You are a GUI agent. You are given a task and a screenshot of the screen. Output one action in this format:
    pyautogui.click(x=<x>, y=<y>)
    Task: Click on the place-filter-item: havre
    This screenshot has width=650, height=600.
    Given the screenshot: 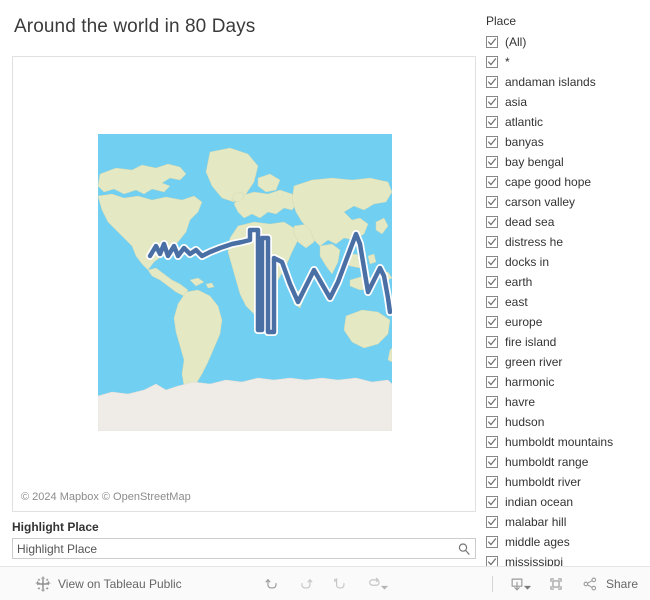 What is the action you would take?
    pyautogui.click(x=568, y=402)
    